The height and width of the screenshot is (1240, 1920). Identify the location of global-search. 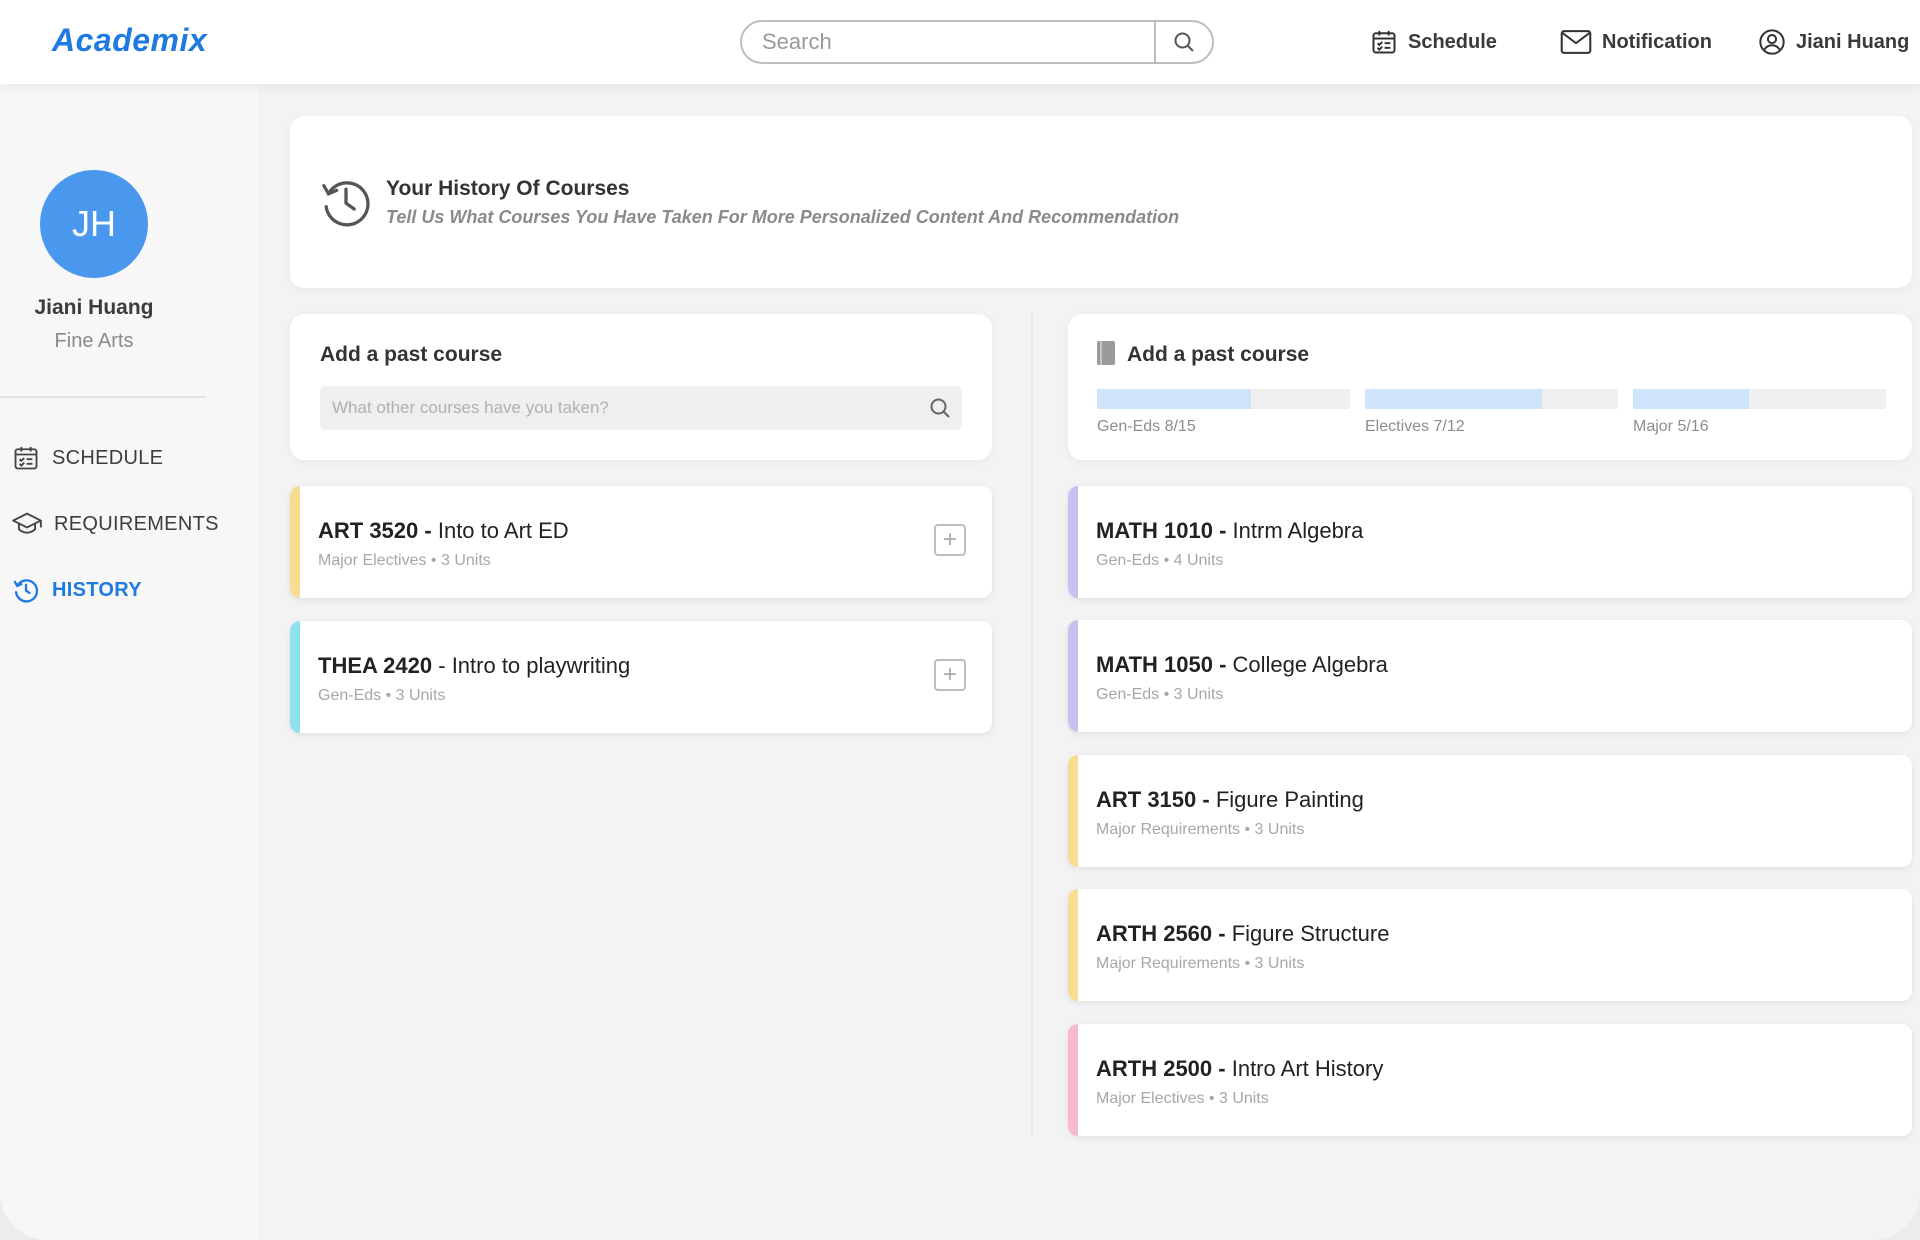
(977, 42).